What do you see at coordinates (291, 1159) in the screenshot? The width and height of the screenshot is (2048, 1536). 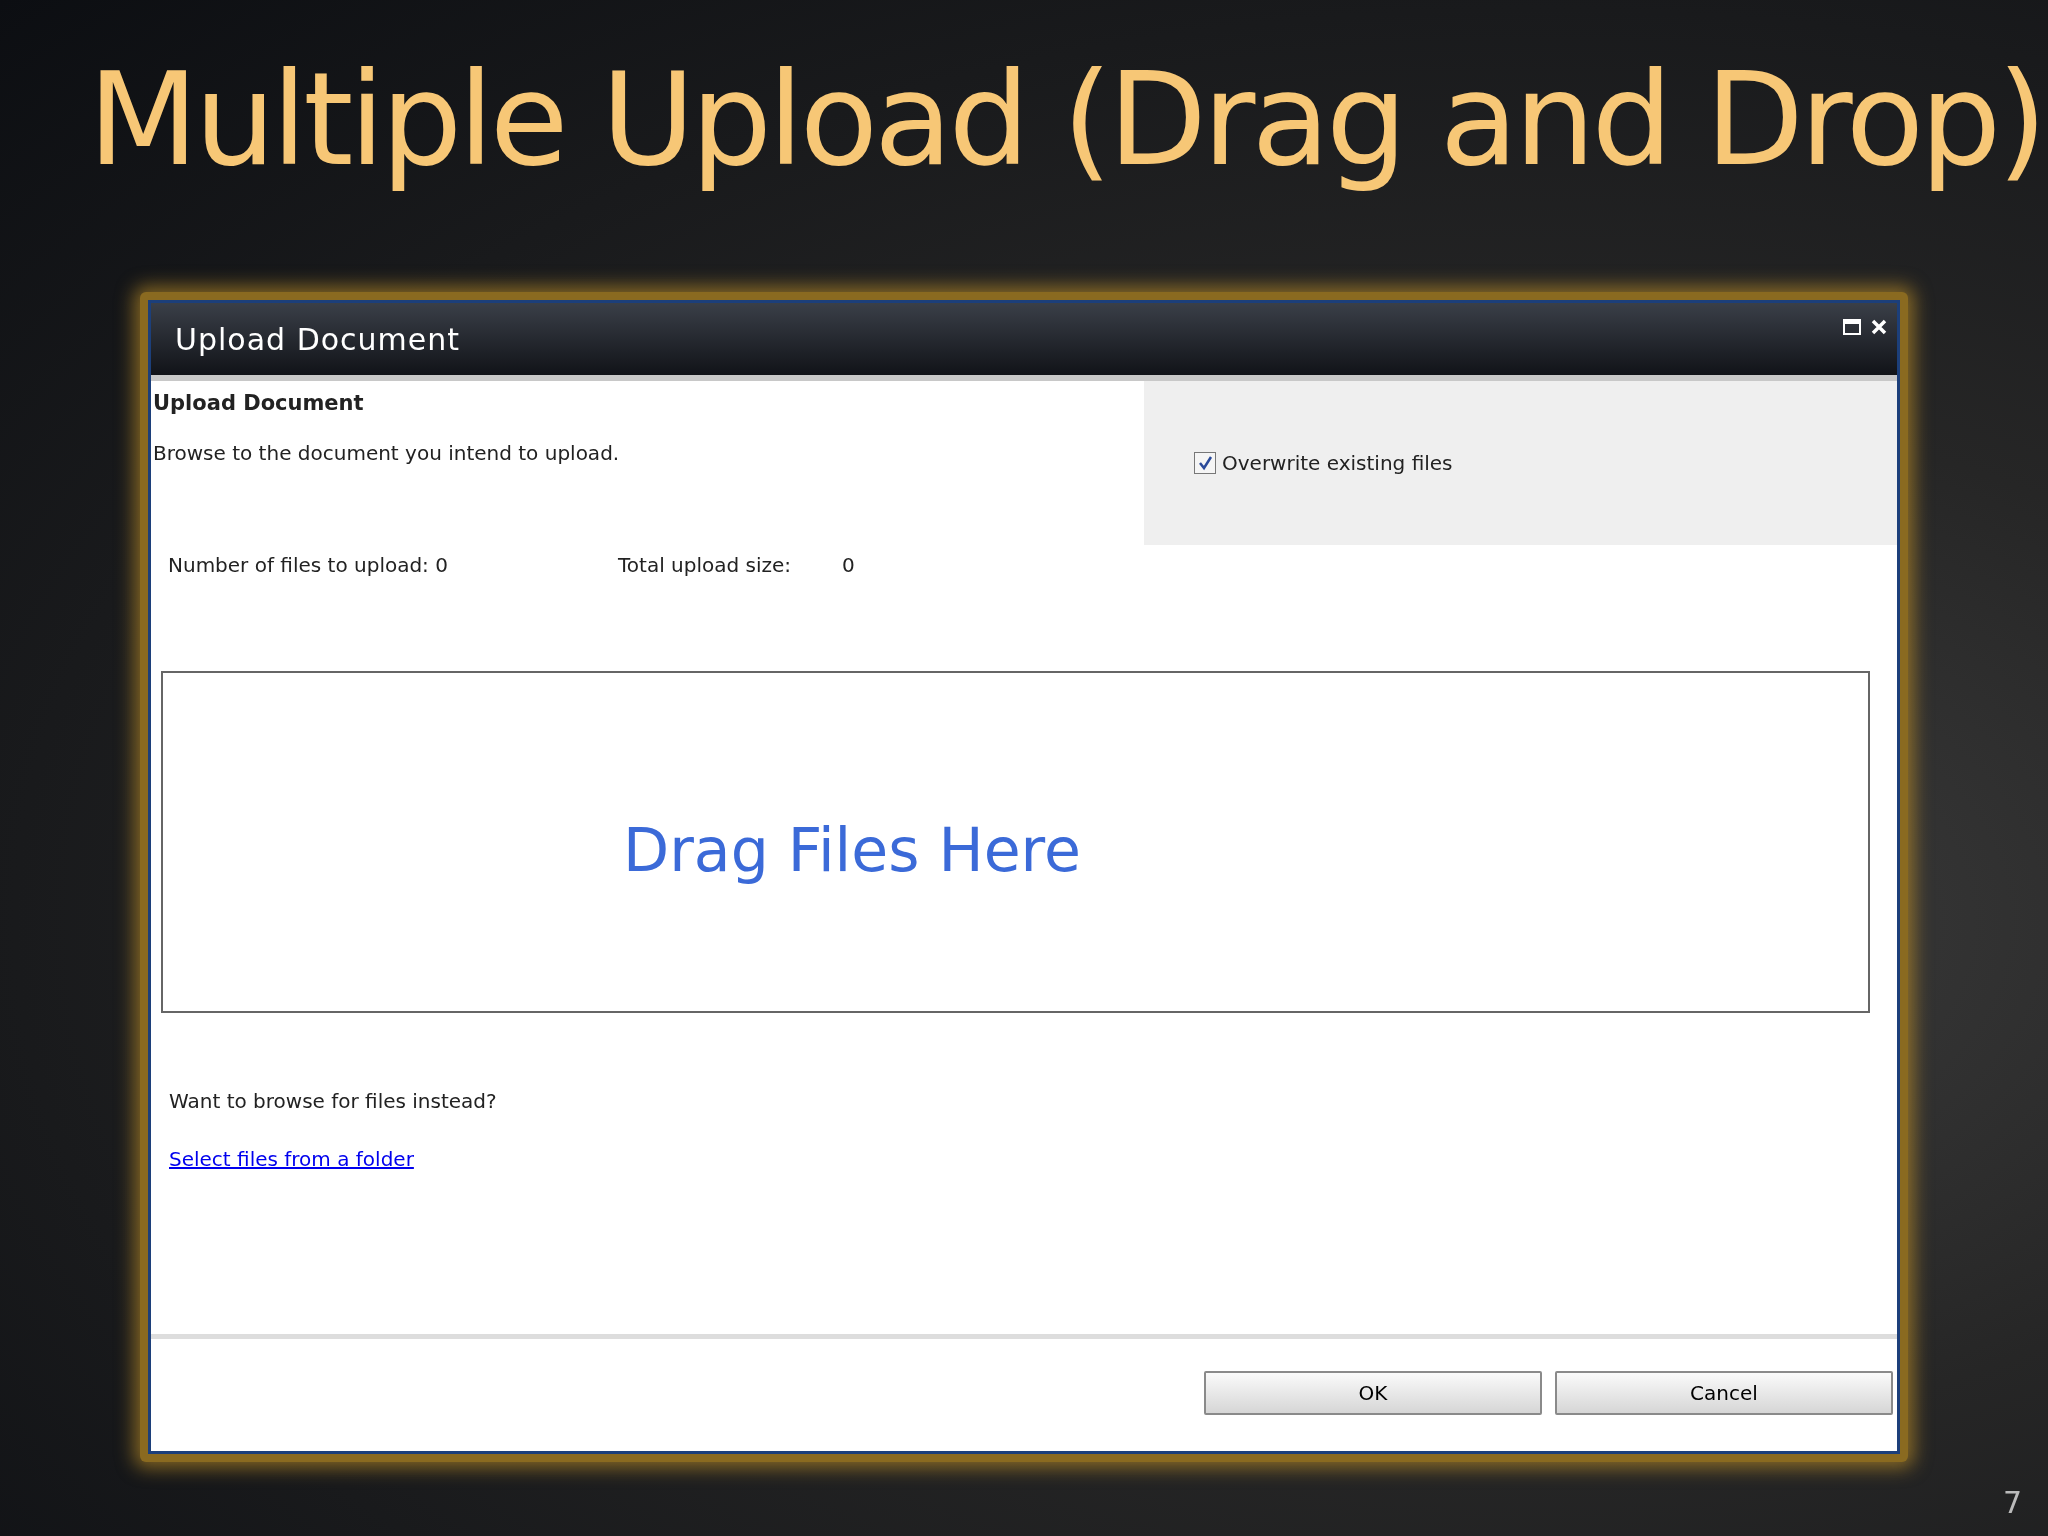 I see `select-files-link: Select files from a folder` at bounding box center [291, 1159].